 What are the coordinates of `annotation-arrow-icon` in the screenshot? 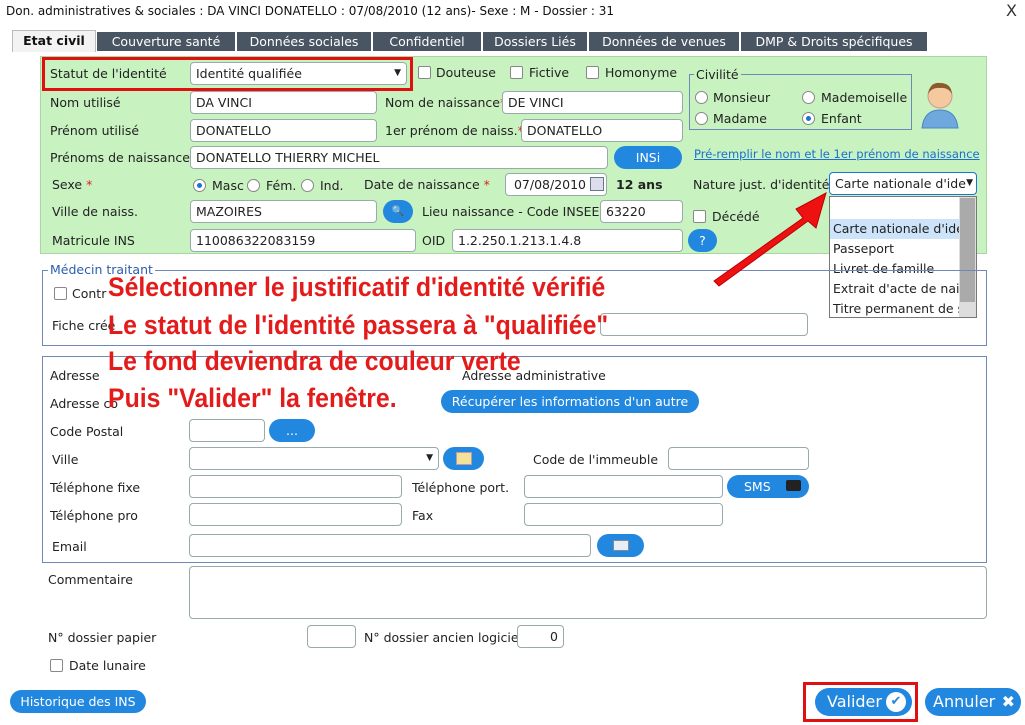 It's located at (770, 239).